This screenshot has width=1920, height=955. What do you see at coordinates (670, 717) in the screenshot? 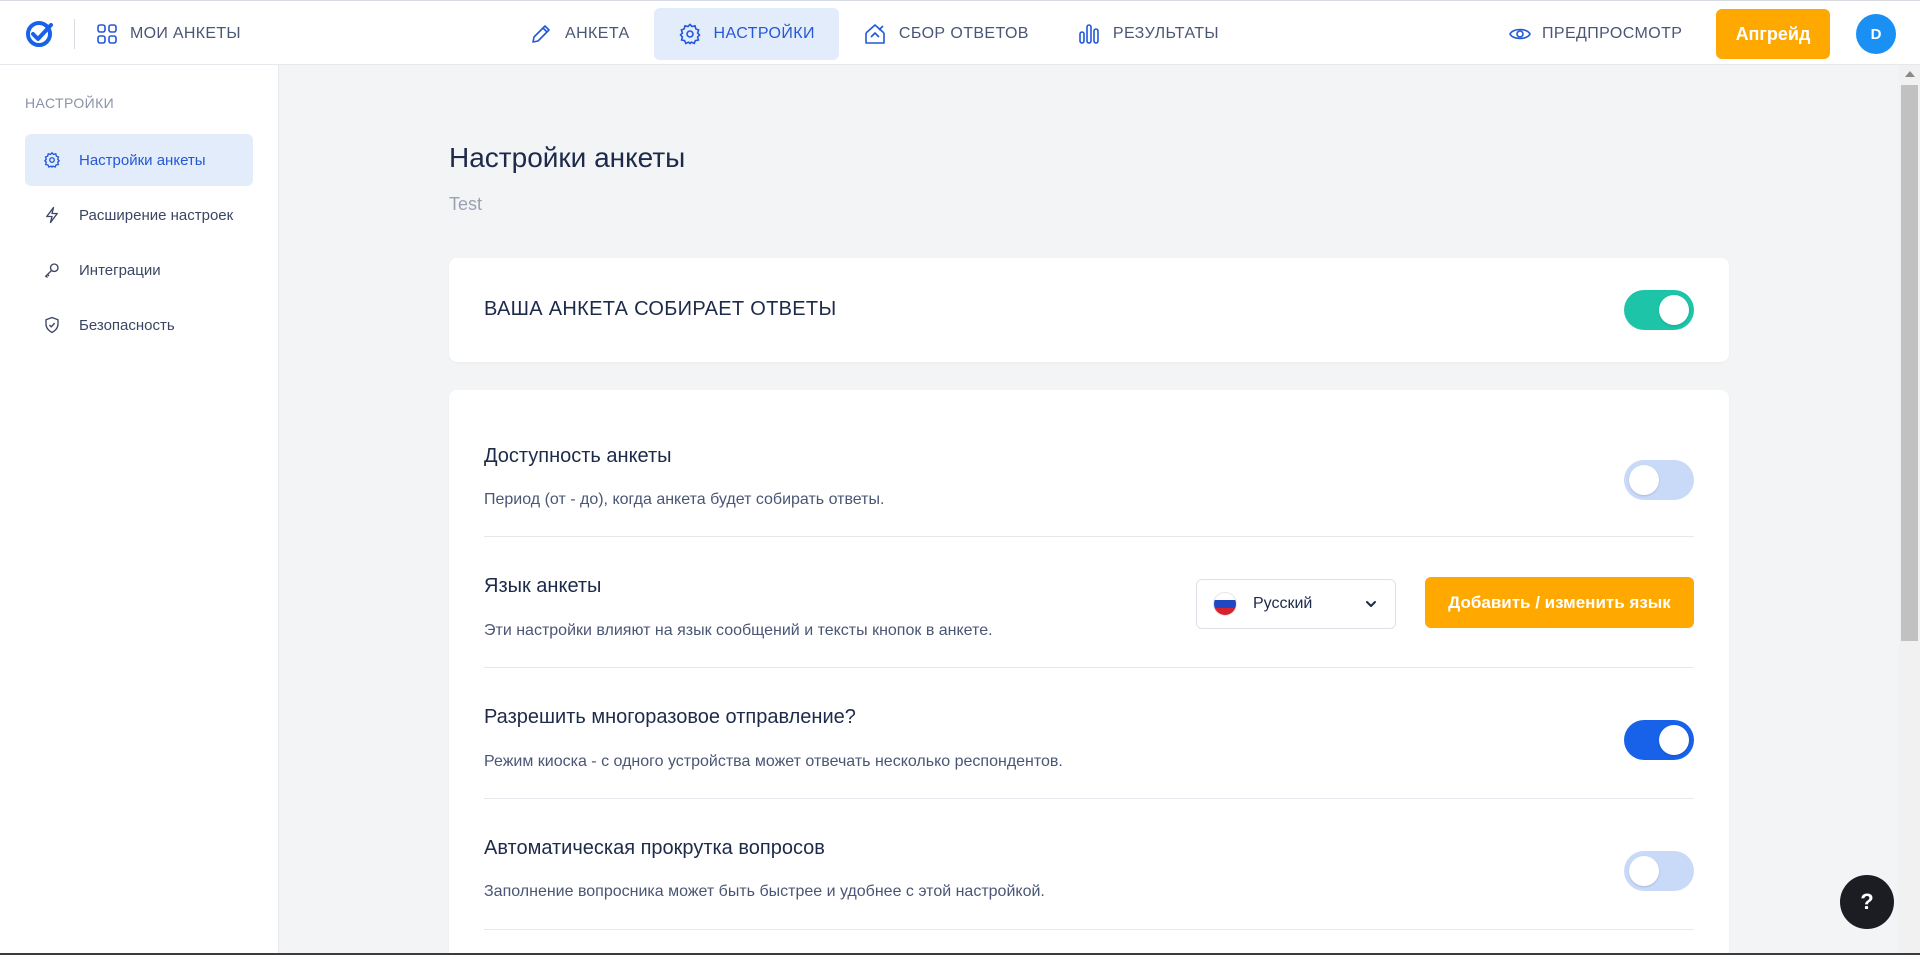
I see `setting-title: Разрешить многоразовое отправление?` at bounding box center [670, 717].